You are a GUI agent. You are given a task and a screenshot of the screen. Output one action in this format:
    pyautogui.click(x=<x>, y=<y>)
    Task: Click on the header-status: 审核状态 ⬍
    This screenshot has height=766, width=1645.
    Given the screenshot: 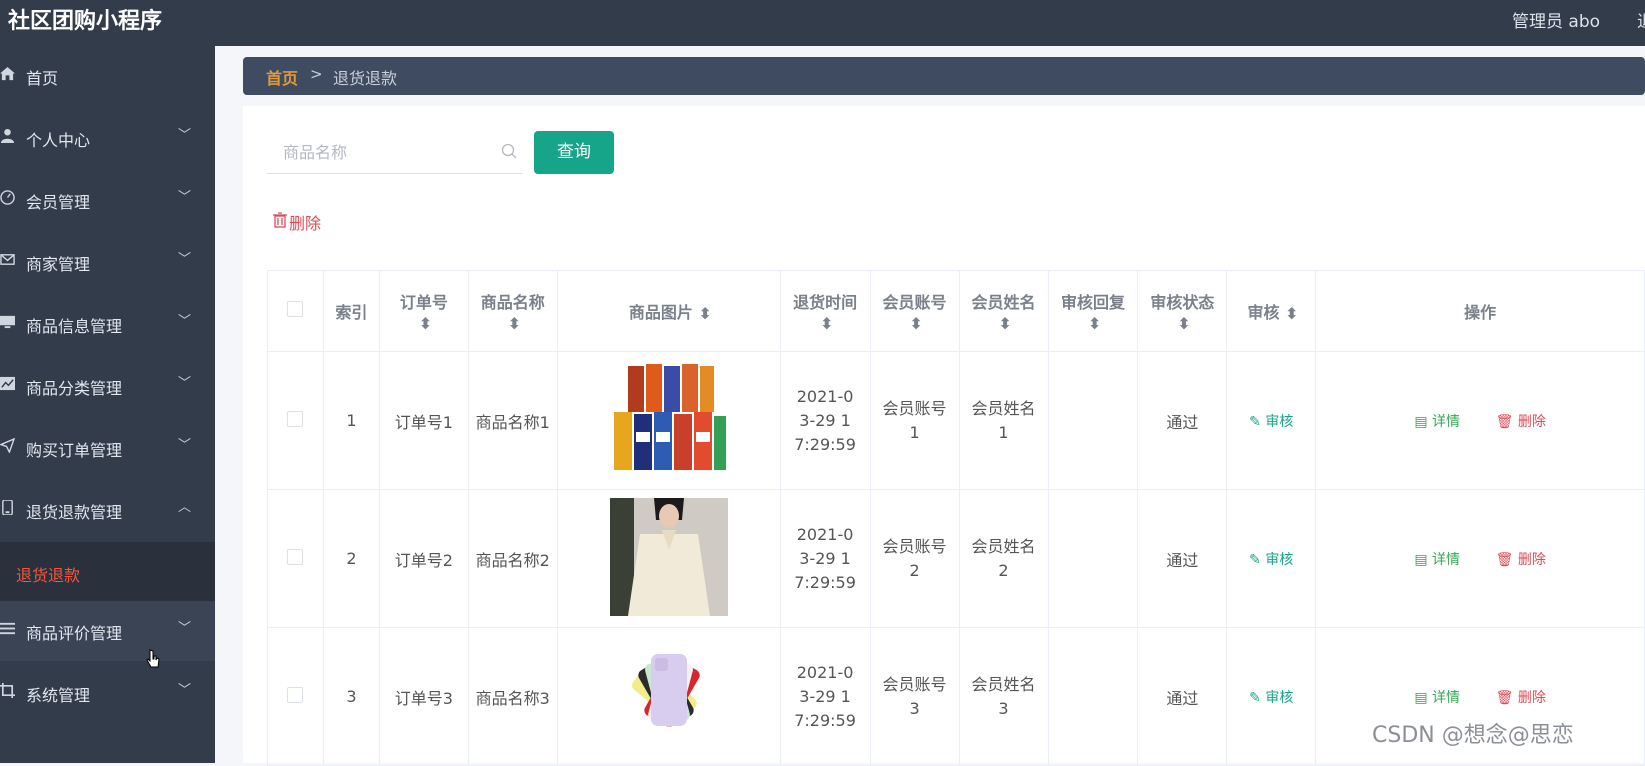 What is the action you would take?
    pyautogui.click(x=1182, y=311)
    